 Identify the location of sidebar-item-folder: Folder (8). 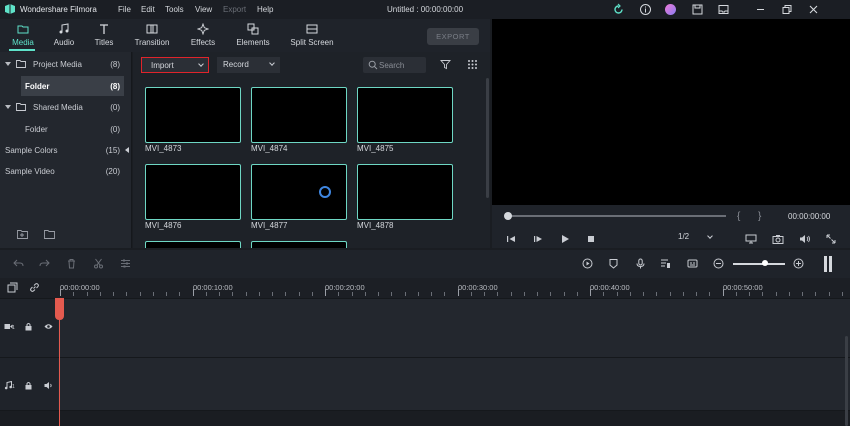
(72, 86).